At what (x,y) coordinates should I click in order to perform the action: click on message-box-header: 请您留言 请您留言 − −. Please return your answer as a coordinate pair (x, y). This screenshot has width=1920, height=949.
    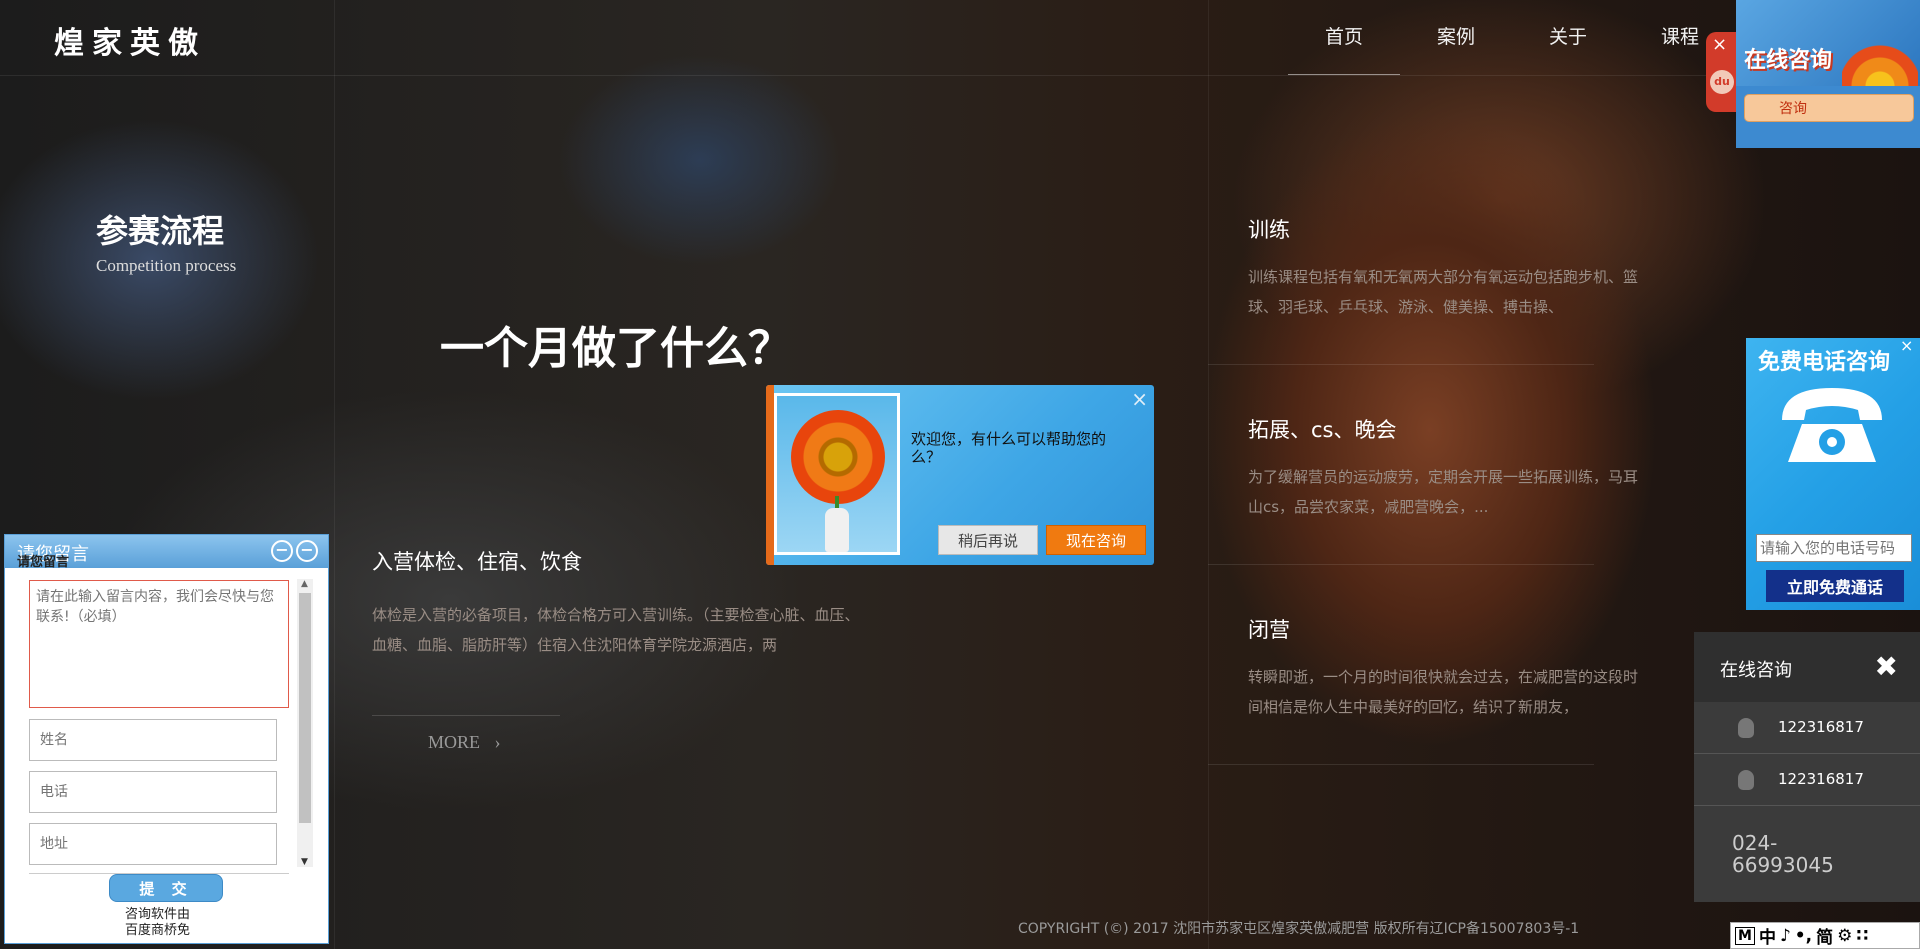
    Looking at the image, I should click on (166, 552).